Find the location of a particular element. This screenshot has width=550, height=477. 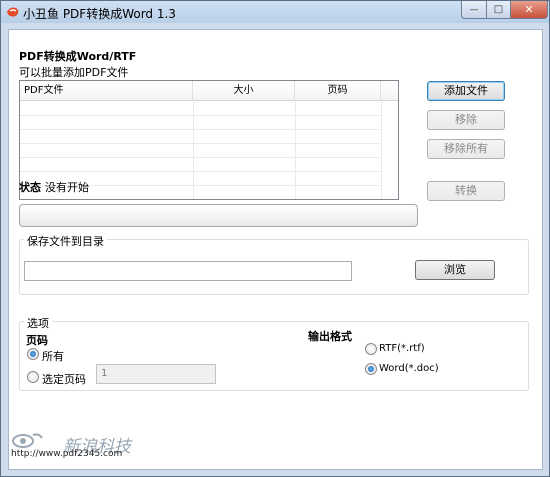

close-button: ✕ is located at coordinates (529, 10).